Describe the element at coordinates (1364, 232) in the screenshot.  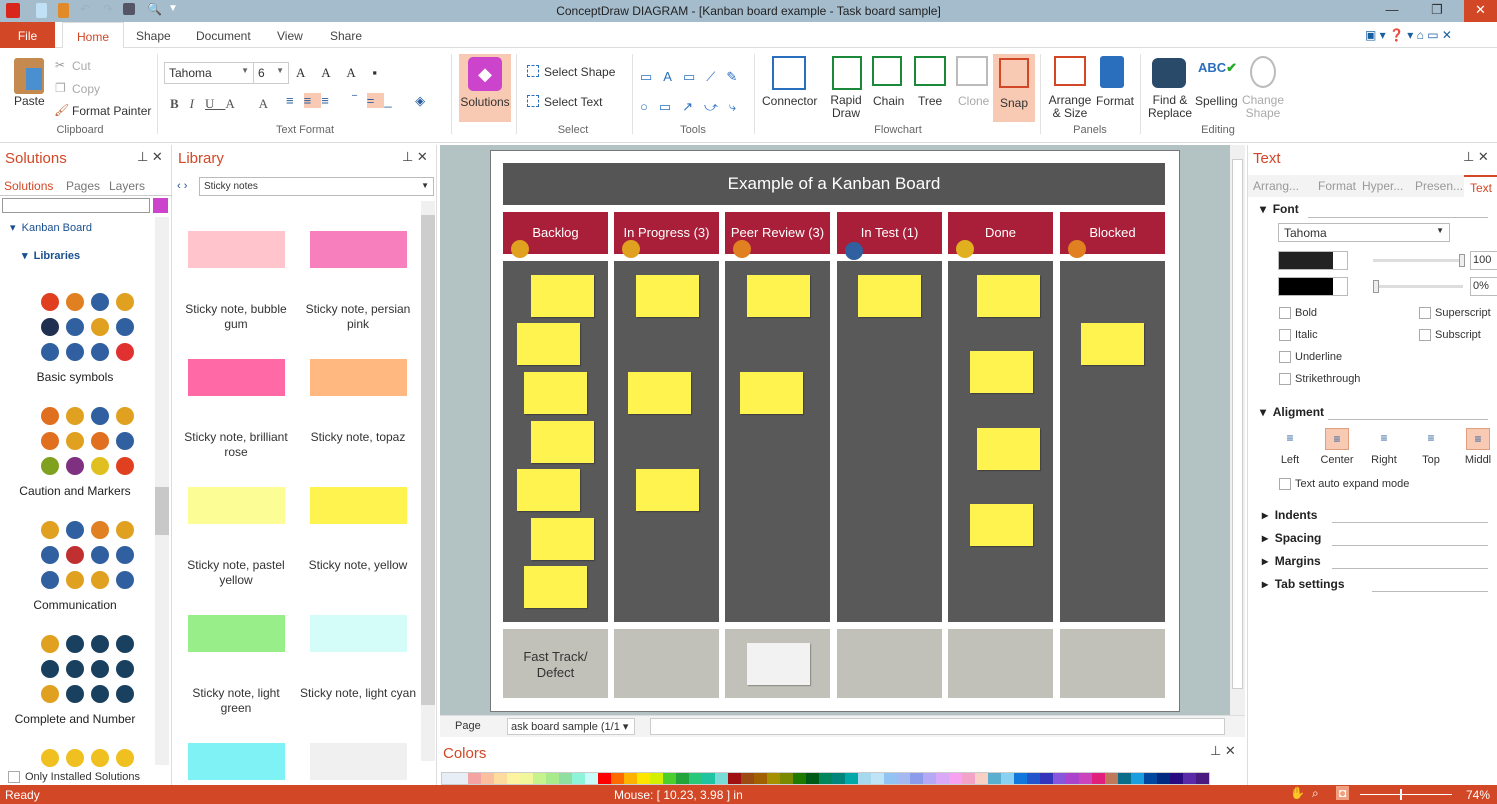
I see `text-font-select: Tahoma ▼` at that location.